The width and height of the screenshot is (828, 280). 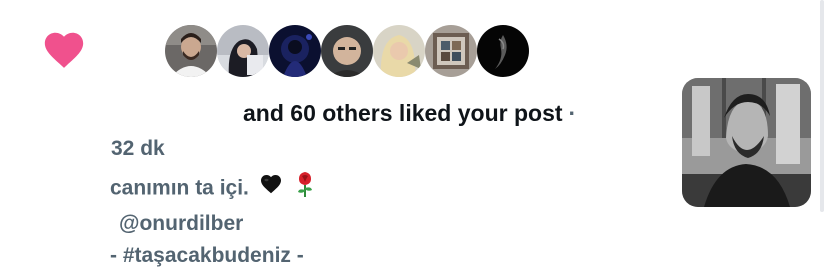 I want to click on heart-icon, so click(x=64, y=50).